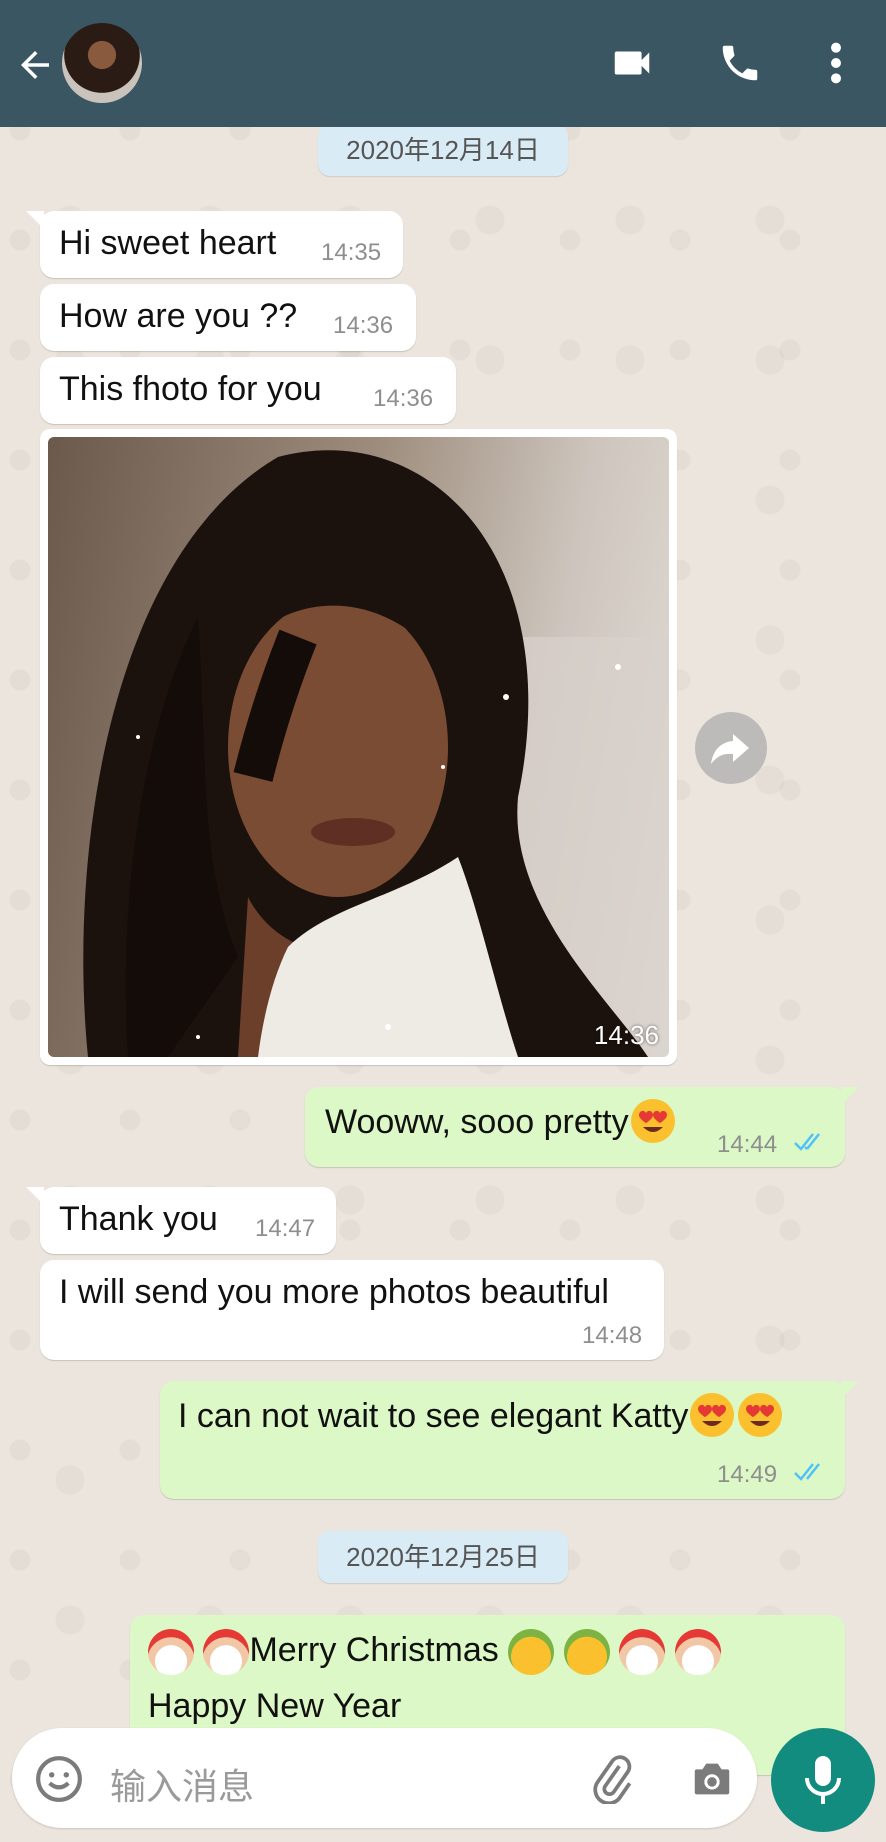 The height and width of the screenshot is (1842, 886). I want to click on message-text-line: Merry Christmas, so click(434, 1652).